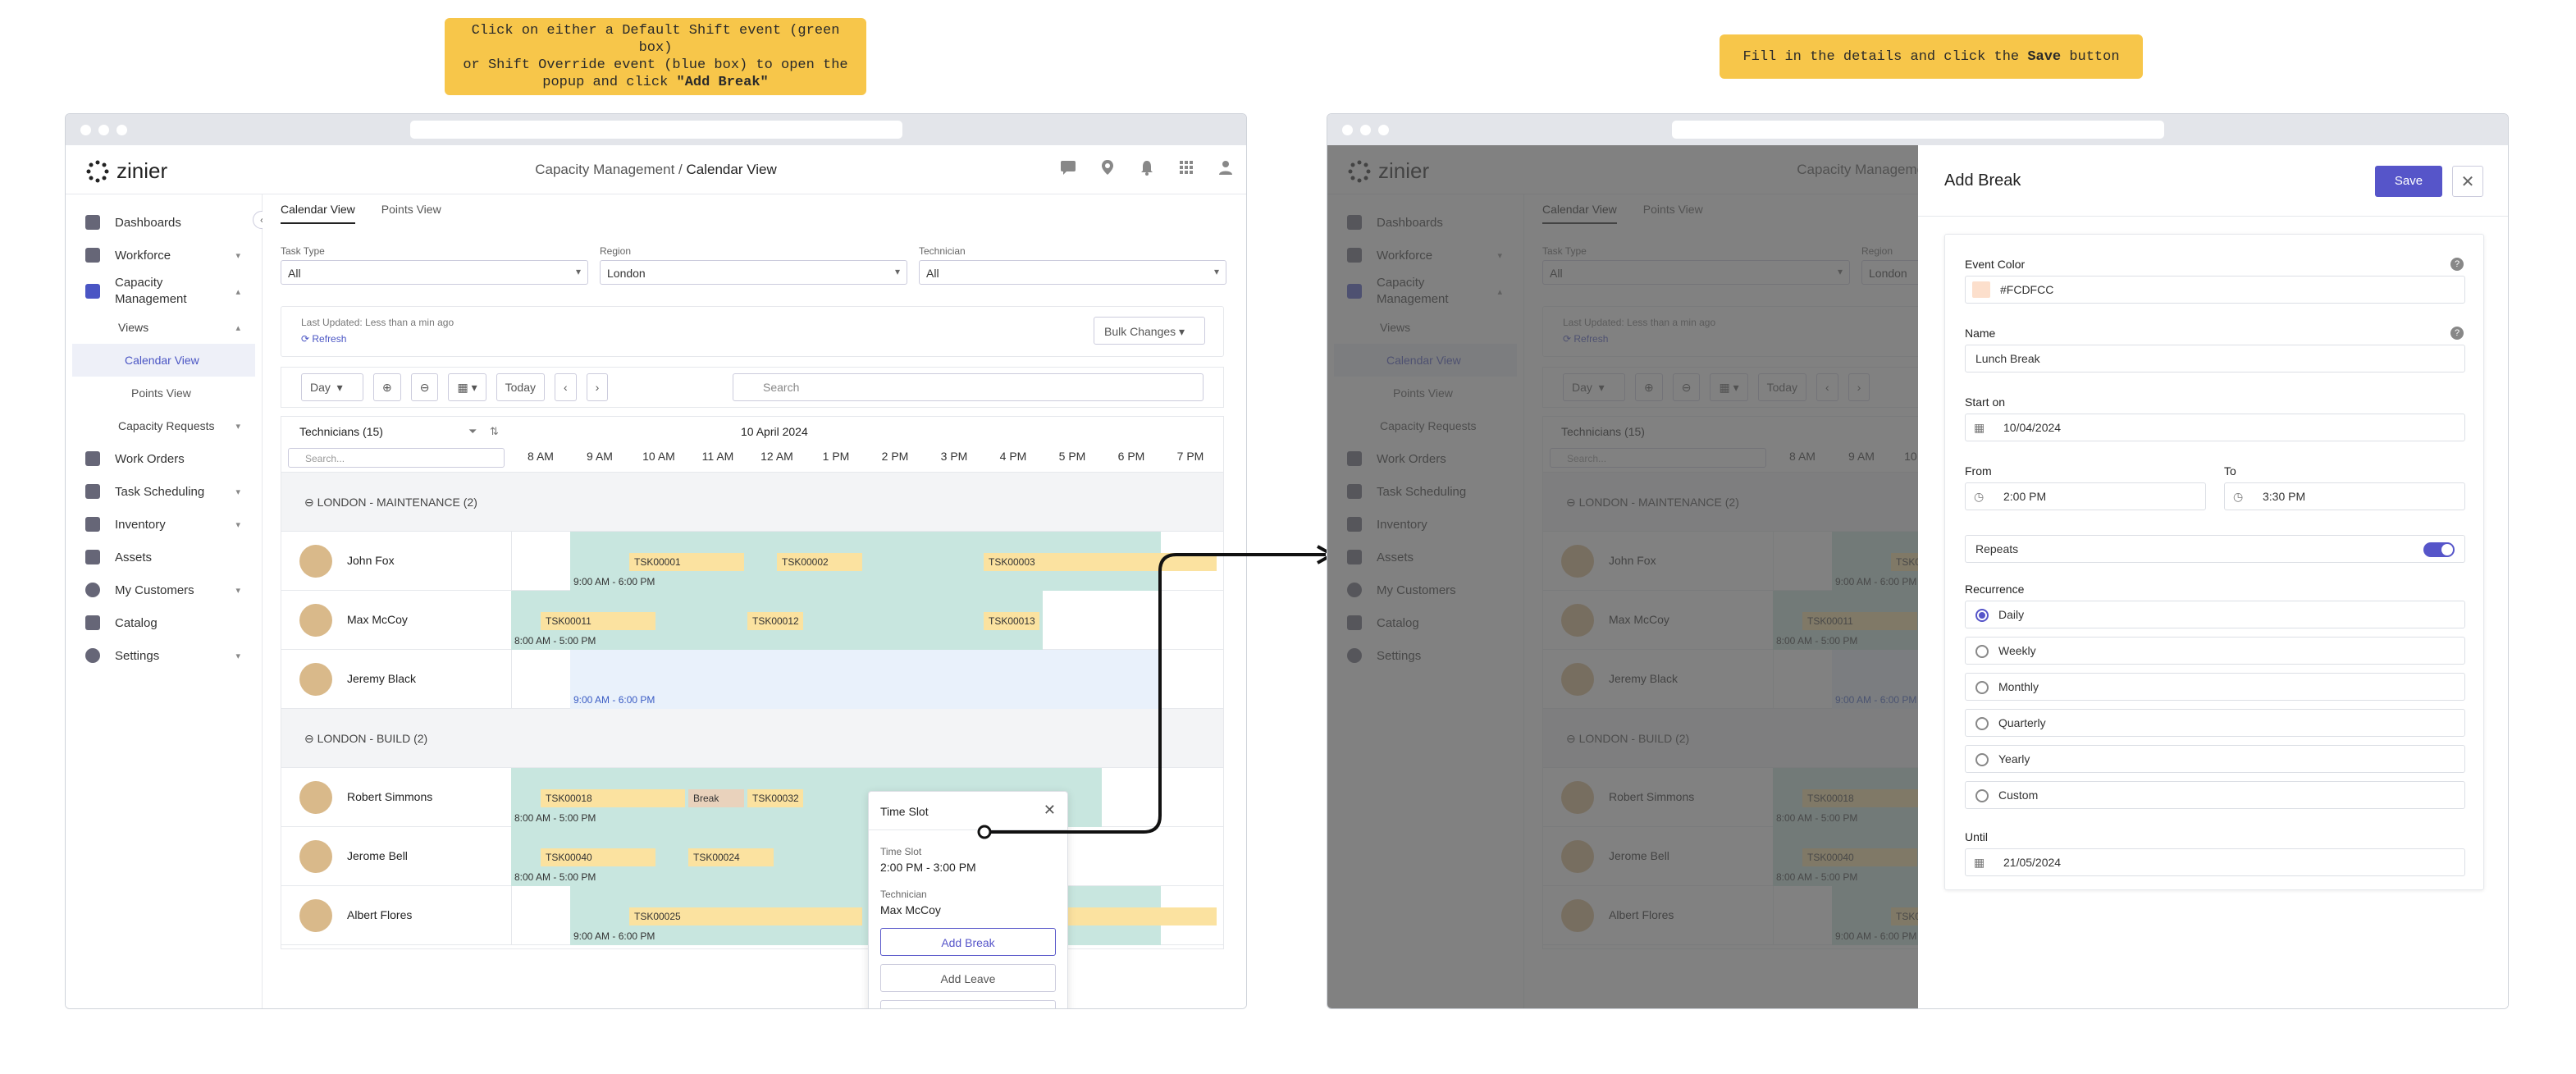 Image resolution: width=2576 pixels, height=1074 pixels. Describe the element at coordinates (2025, 496) in the screenshot. I see `from-time-value: 2:00 PM` at that location.